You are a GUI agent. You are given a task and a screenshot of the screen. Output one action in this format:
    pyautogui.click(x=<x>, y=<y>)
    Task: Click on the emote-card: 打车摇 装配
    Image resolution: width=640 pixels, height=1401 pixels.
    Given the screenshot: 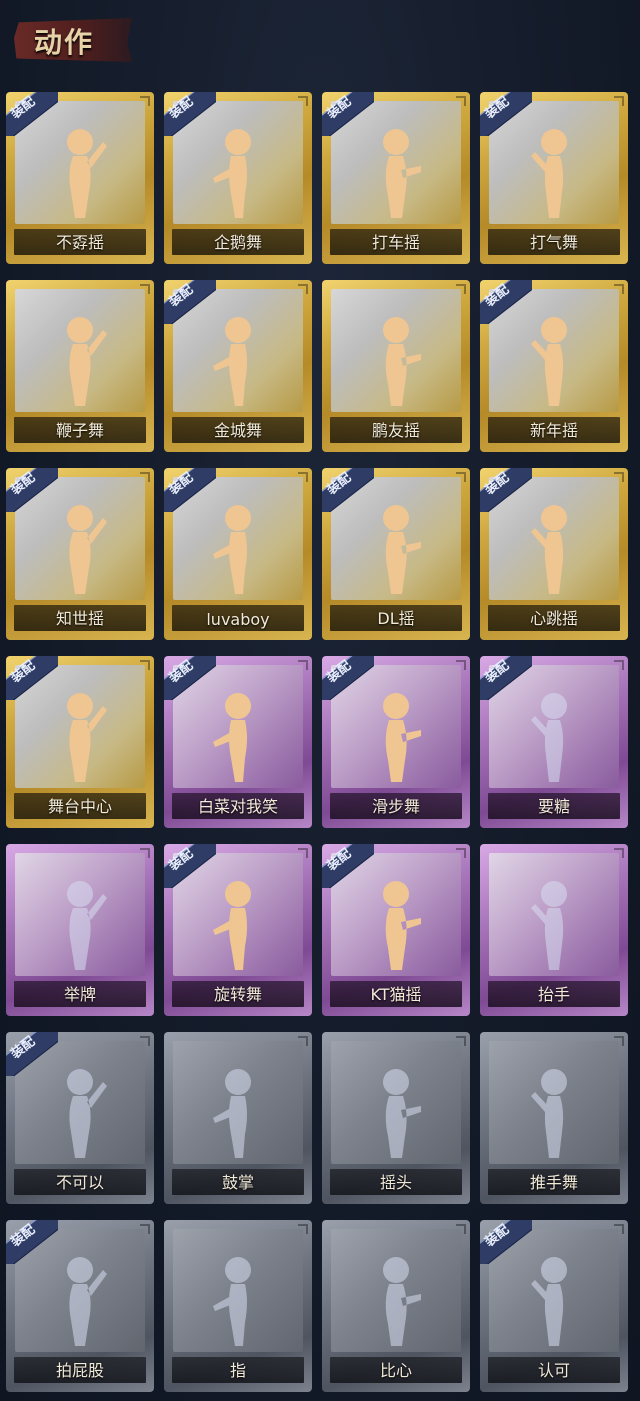 What is the action you would take?
    pyautogui.click(x=396, y=178)
    